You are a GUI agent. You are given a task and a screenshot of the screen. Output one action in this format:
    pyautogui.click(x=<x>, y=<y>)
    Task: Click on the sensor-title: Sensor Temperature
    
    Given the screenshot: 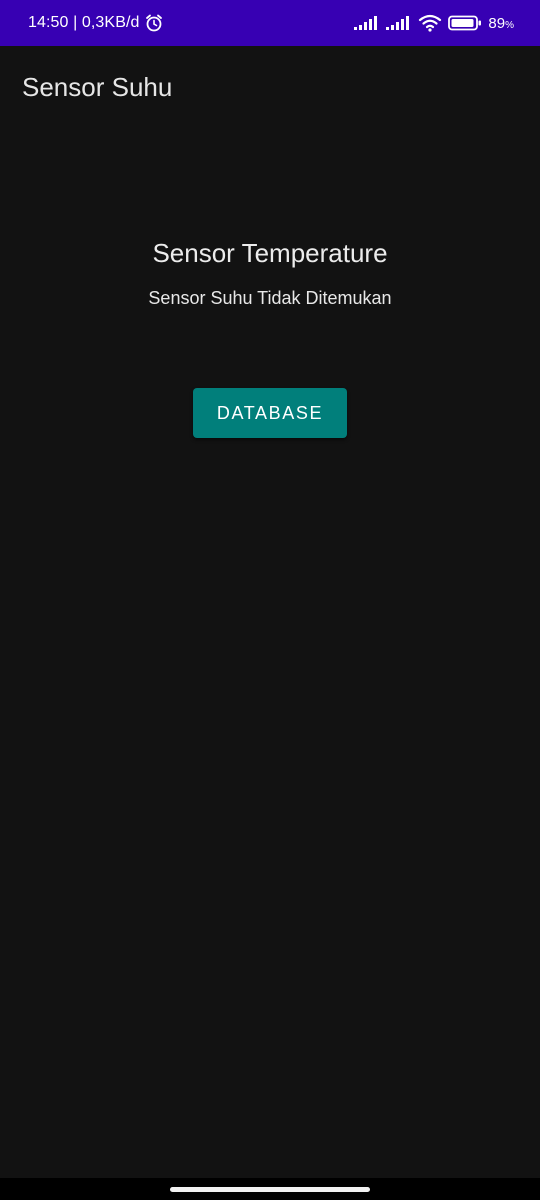 What is the action you would take?
    pyautogui.click(x=270, y=253)
    